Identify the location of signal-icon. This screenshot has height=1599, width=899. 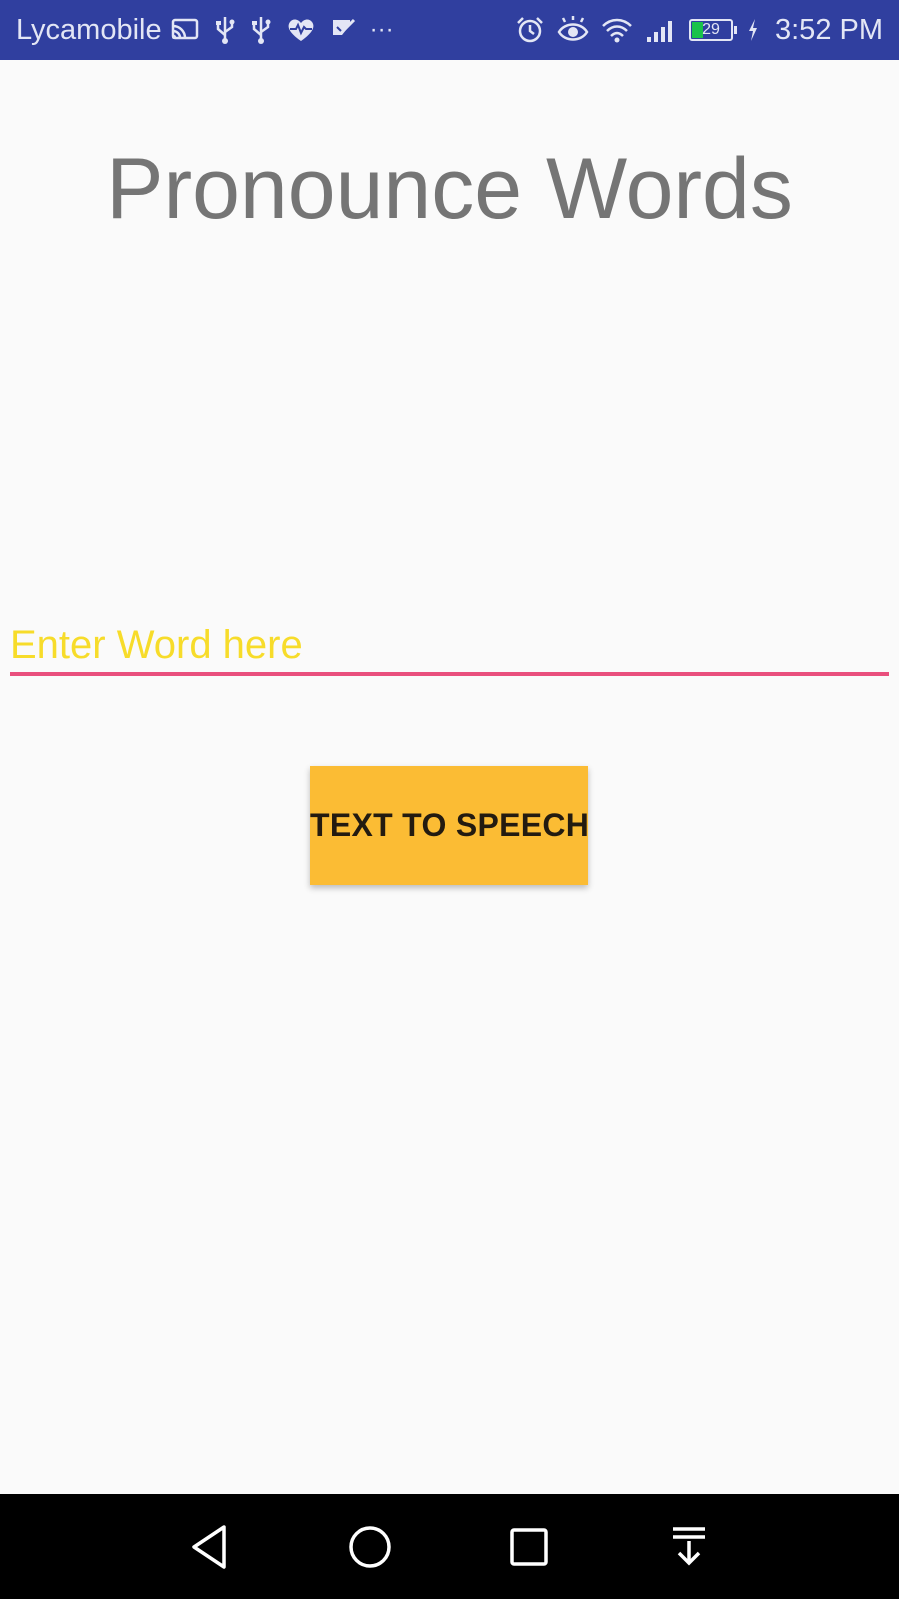
(661, 30).